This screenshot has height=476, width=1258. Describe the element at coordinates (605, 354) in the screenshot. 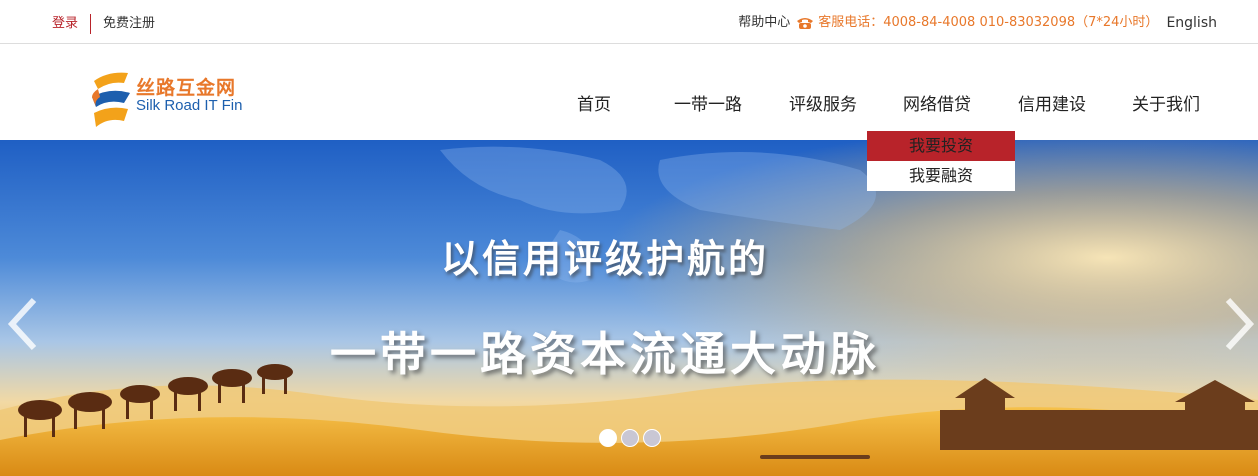

I see `banner-subheadline: 一带一路资本流通大动脉` at that location.